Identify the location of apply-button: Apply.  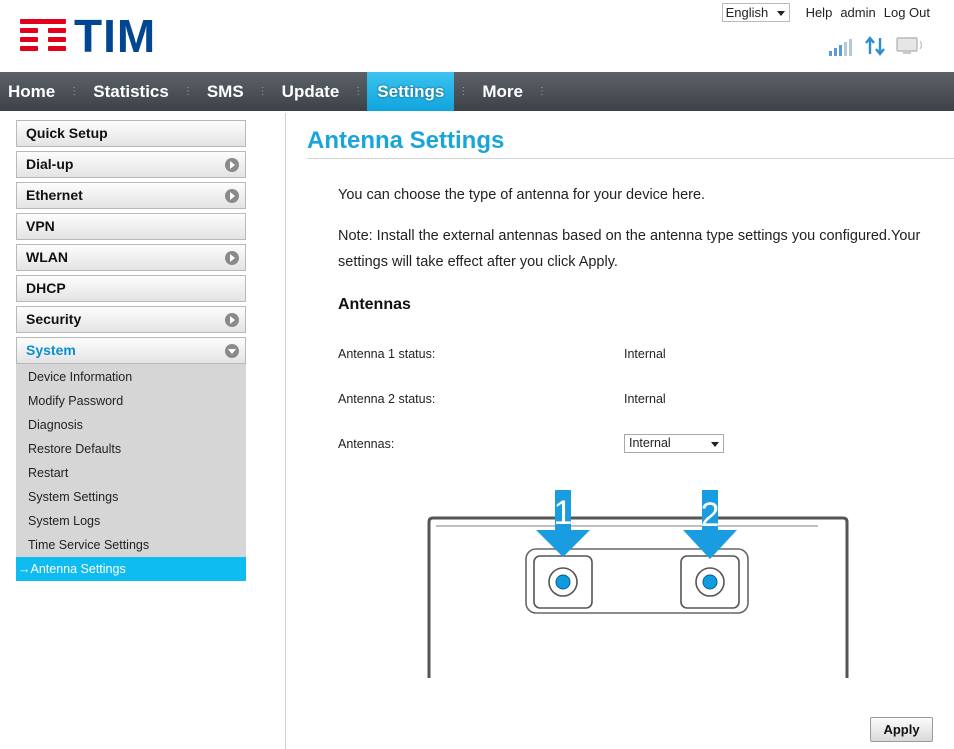
(901, 729).